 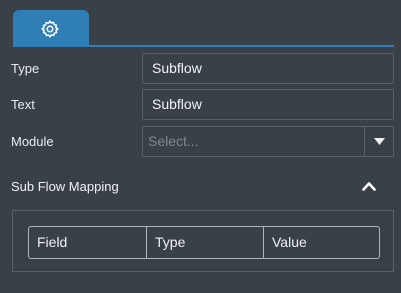 What do you see at coordinates (32, 141) in the screenshot?
I see `module-label: Module` at bounding box center [32, 141].